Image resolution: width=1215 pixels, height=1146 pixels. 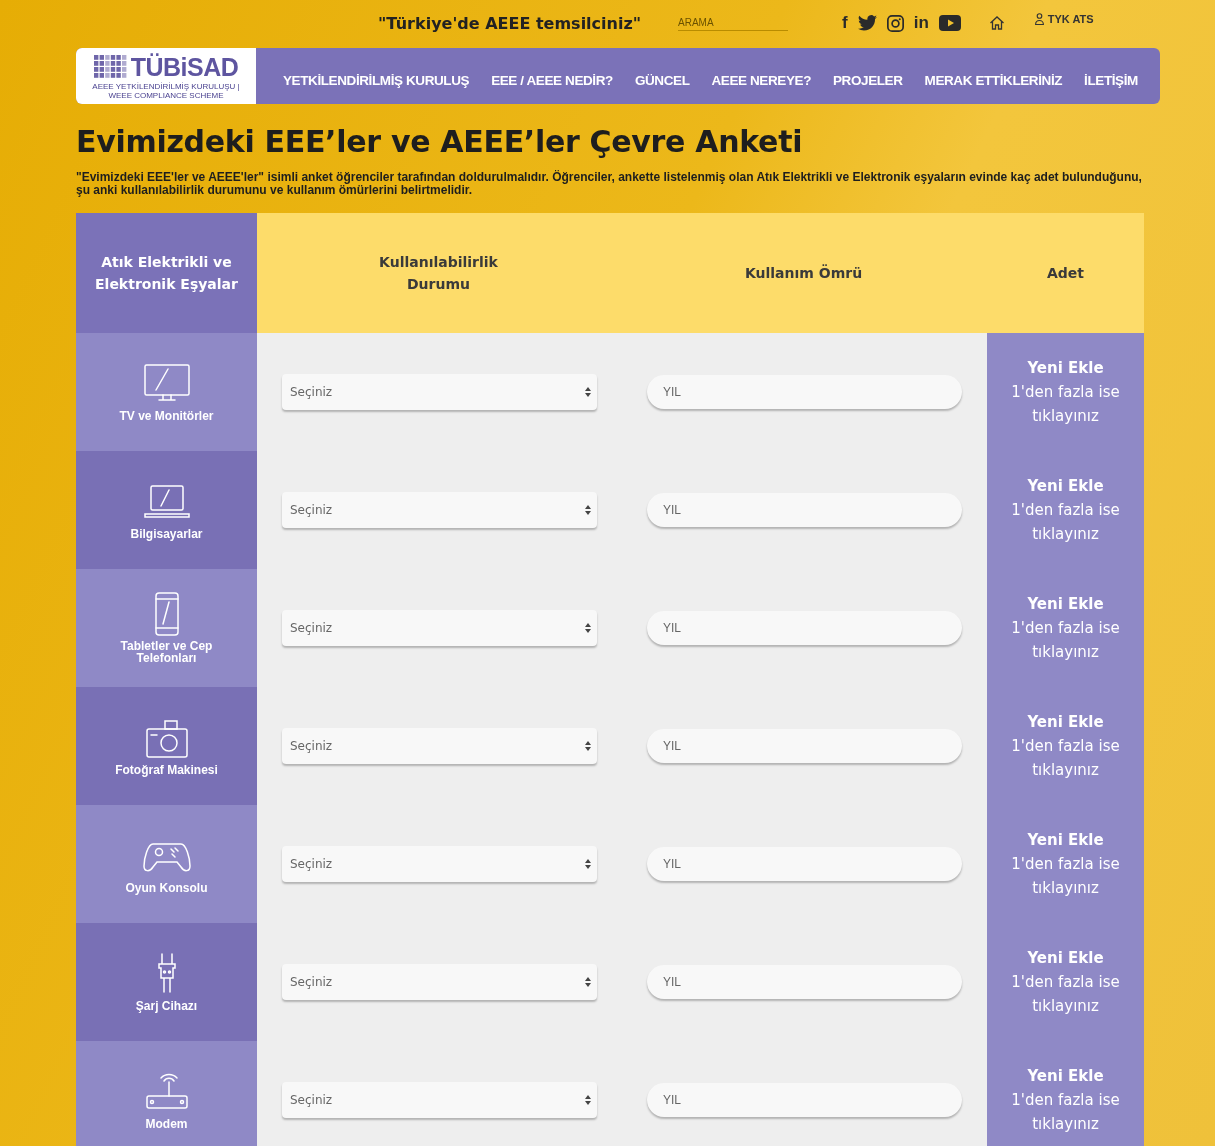 I want to click on nav-link: YETKİLENDİRİLMİŞ KURULUŞ, so click(x=376, y=80).